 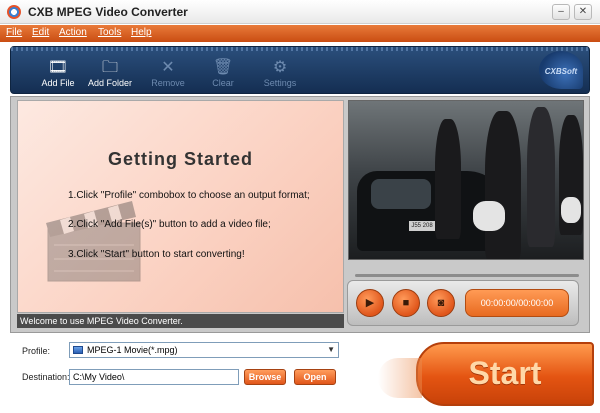 I want to click on brand-logo: CXBSoft, so click(x=561, y=70).